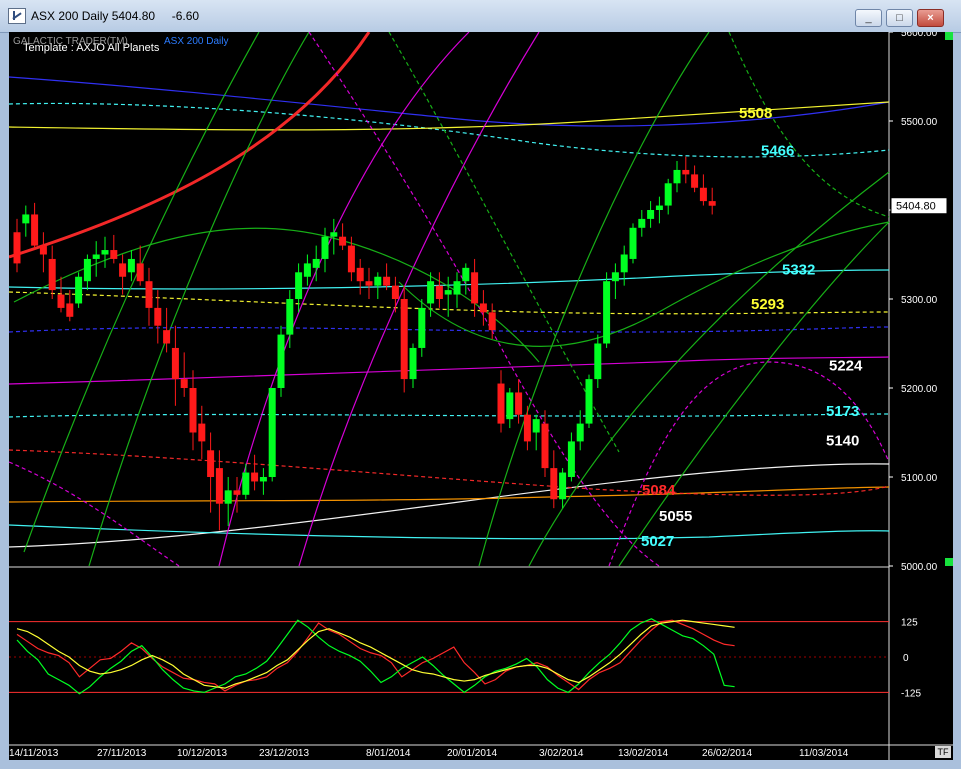 This screenshot has width=961, height=769. Describe the element at coordinates (122, 753) in the screenshot. I see `x-axis-label-1: 27/11/2013` at that location.